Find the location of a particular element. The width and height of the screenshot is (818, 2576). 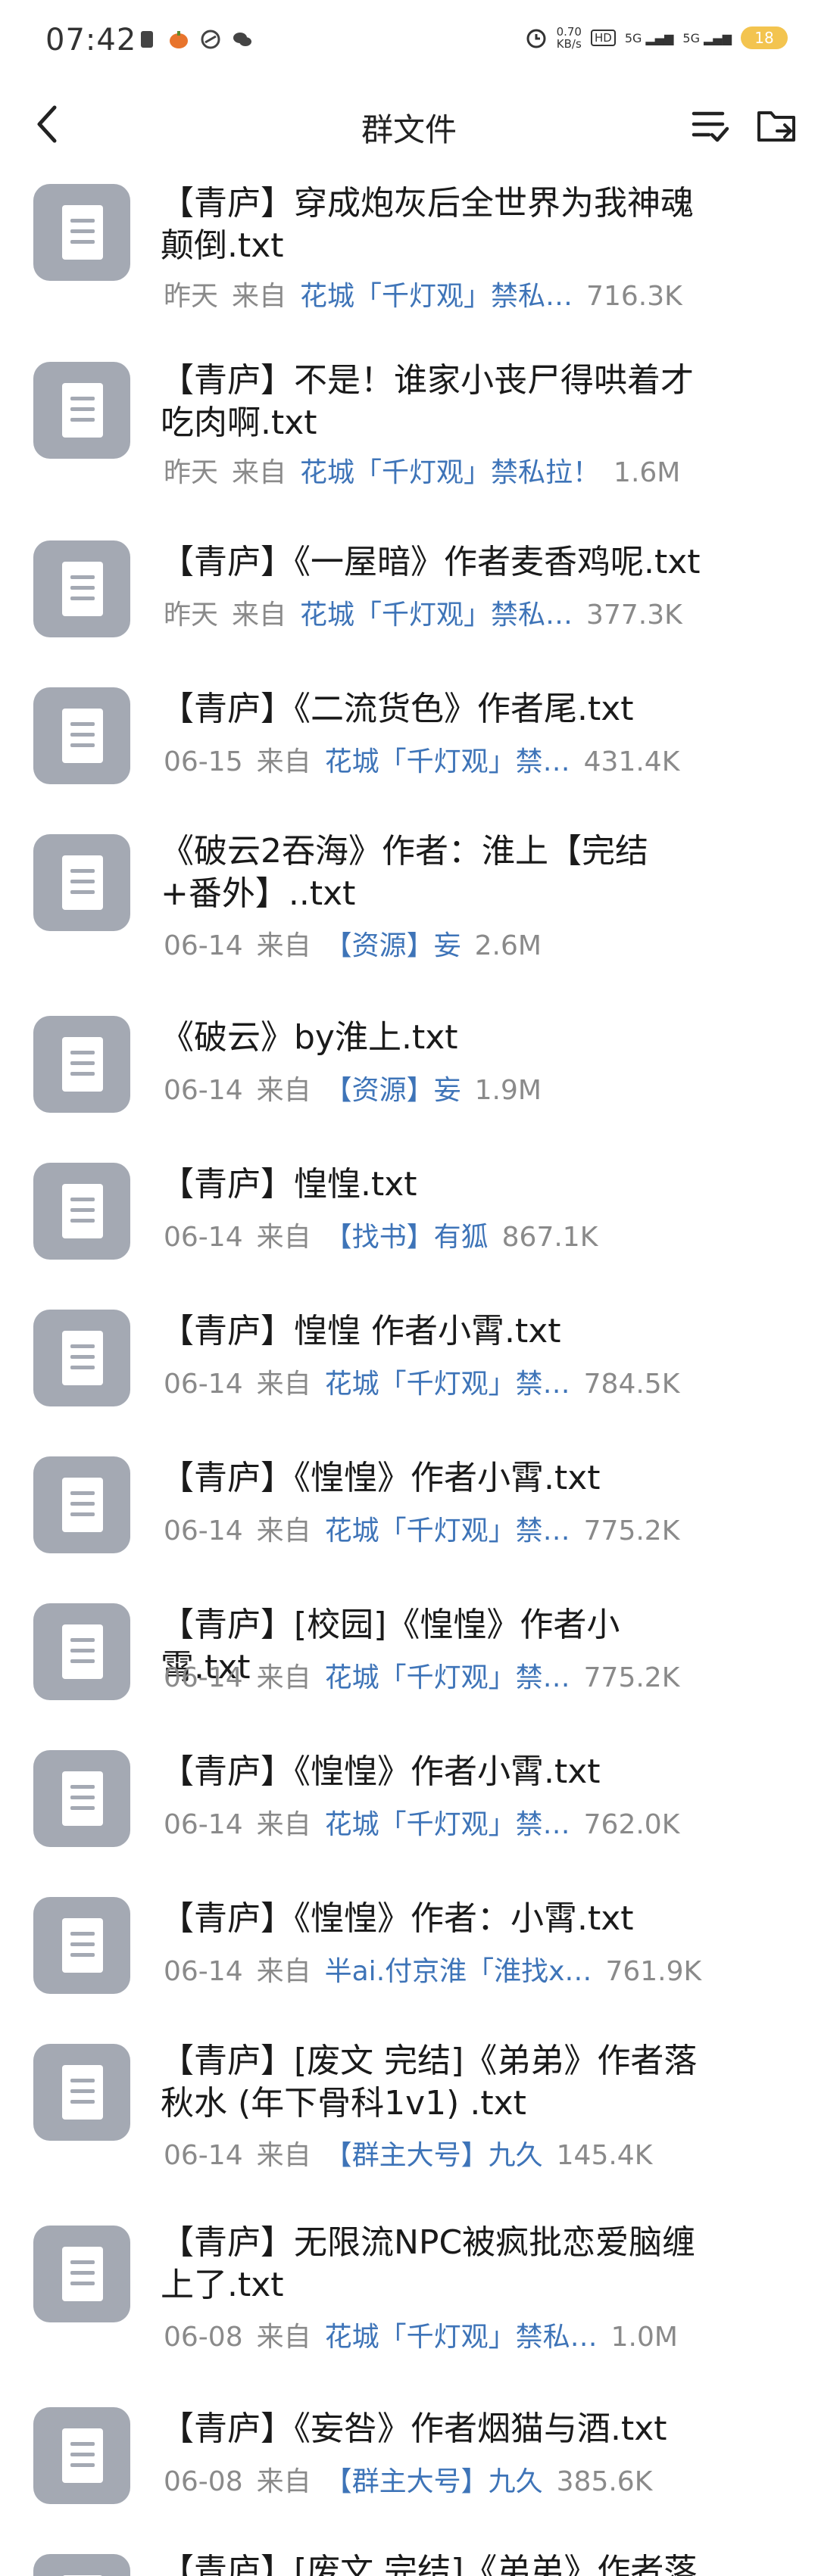

file-name: 【青庐】《惶惶》作者：小霄.txt is located at coordinates (397, 1918).